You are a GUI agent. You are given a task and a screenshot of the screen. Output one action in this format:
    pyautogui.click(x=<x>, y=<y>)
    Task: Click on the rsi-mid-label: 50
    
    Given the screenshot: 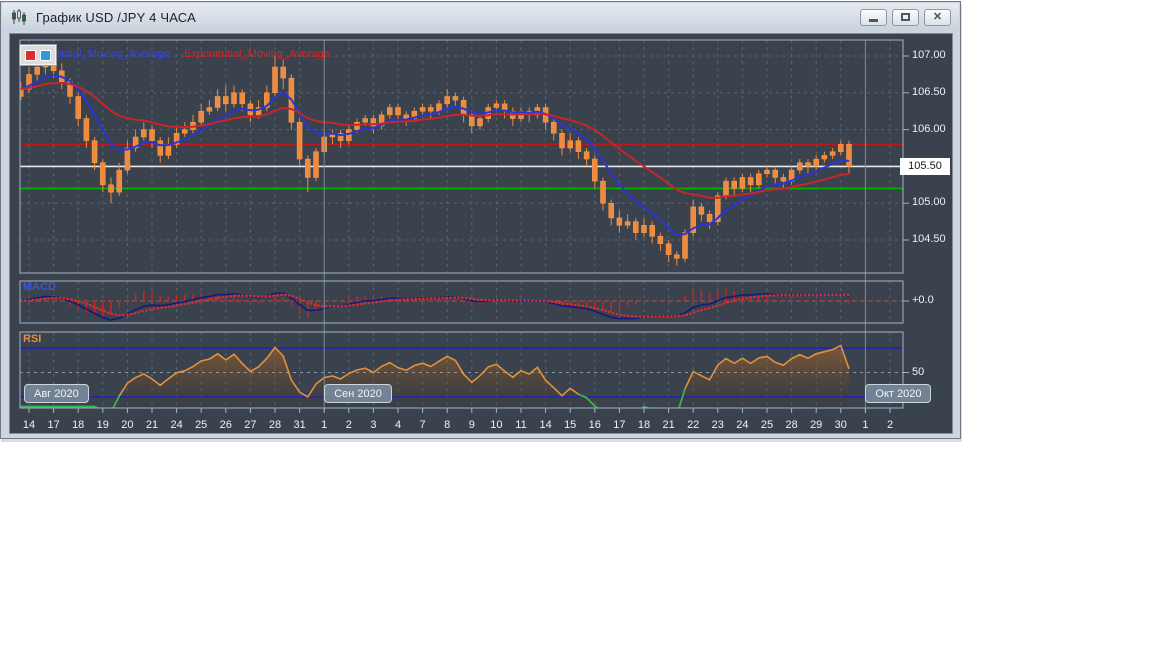 What is the action you would take?
    pyautogui.click(x=918, y=371)
    